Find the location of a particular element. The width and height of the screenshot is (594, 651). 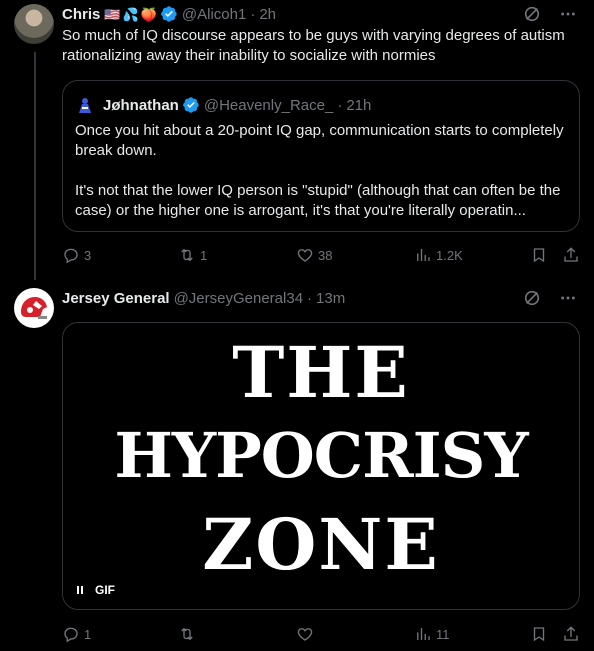

gif-text-line-2: HYPOCRISY is located at coordinates (321, 455).